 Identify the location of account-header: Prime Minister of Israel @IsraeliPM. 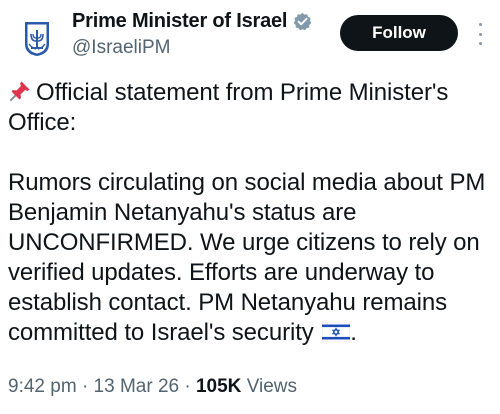
(192, 34).